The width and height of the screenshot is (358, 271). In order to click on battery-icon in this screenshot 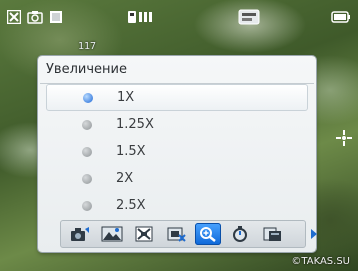, I will do `click(341, 16)`.